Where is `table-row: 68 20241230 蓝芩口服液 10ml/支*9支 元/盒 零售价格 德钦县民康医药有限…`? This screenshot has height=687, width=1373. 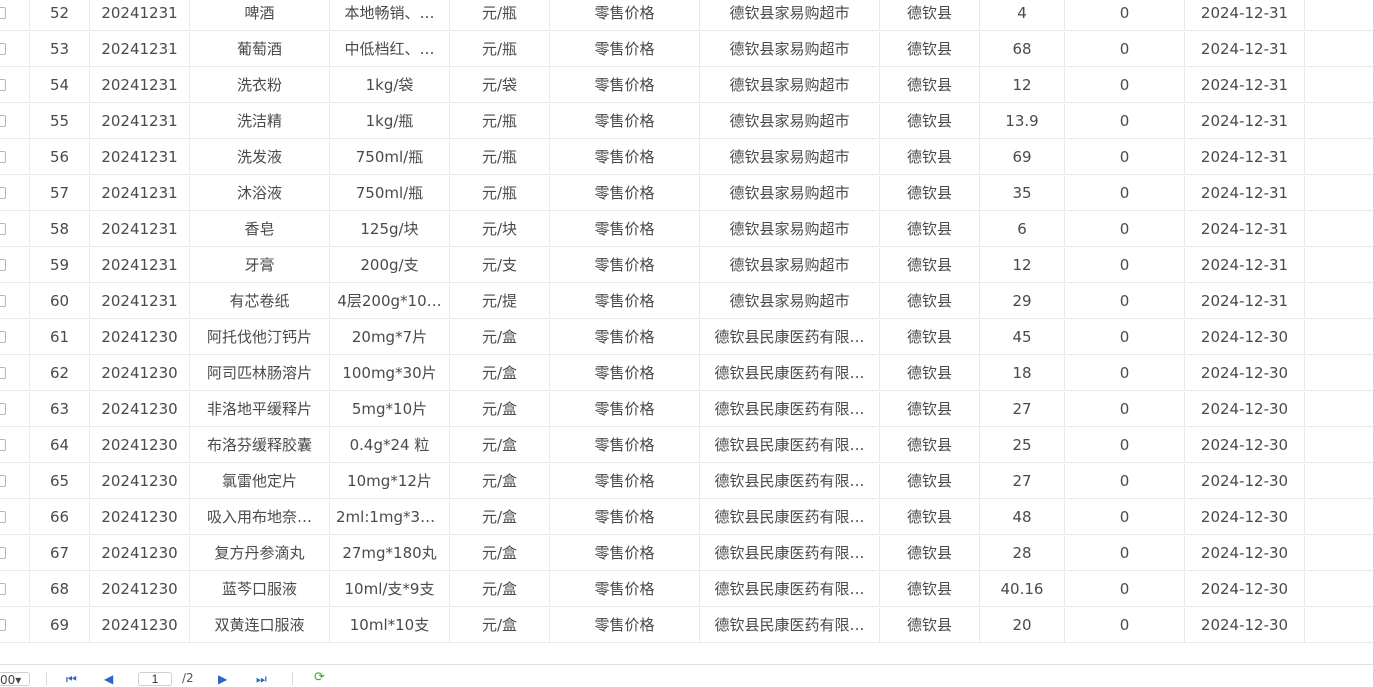
table-row: 68 20241230 蓝芩口服液 10ml/支*9支 元/盒 零售价格 德钦县民康医药有限… is located at coordinates (686, 589).